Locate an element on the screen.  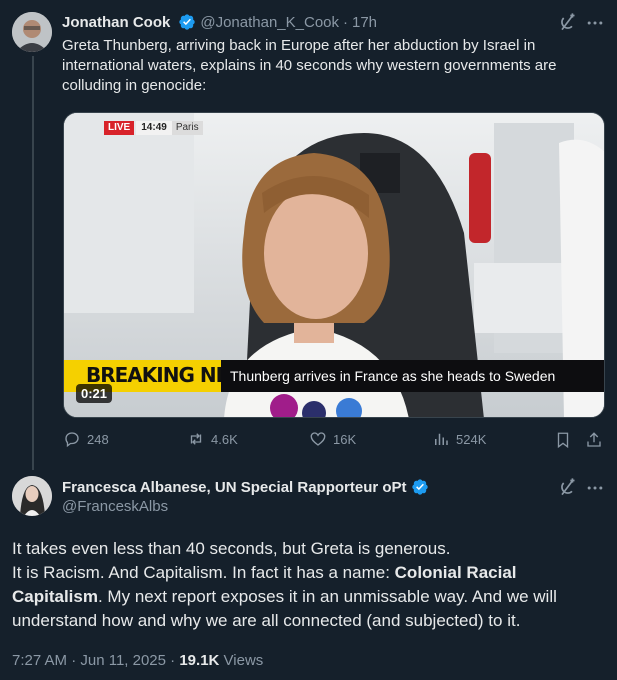
like-count: 16K is located at coordinates (345, 439).